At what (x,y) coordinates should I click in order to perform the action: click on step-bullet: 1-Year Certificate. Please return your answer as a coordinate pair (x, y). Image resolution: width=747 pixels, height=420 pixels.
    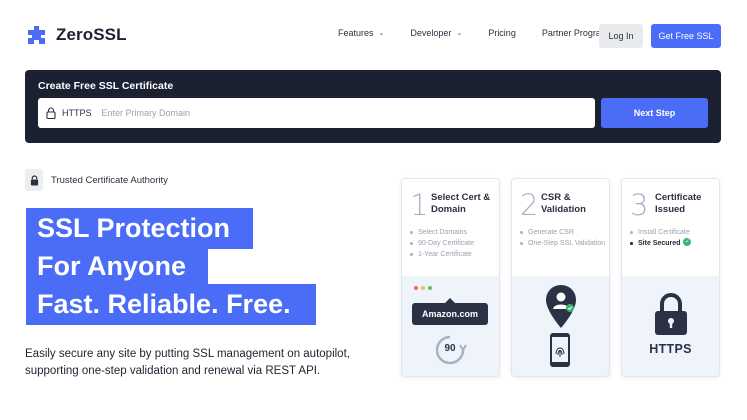
    Looking at the image, I should click on (454, 254).